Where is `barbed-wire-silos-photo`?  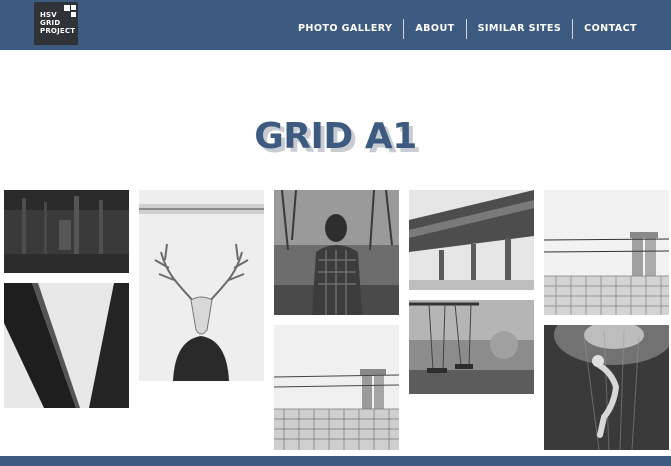
barbed-wire-silos-photo is located at coordinates (606, 252).